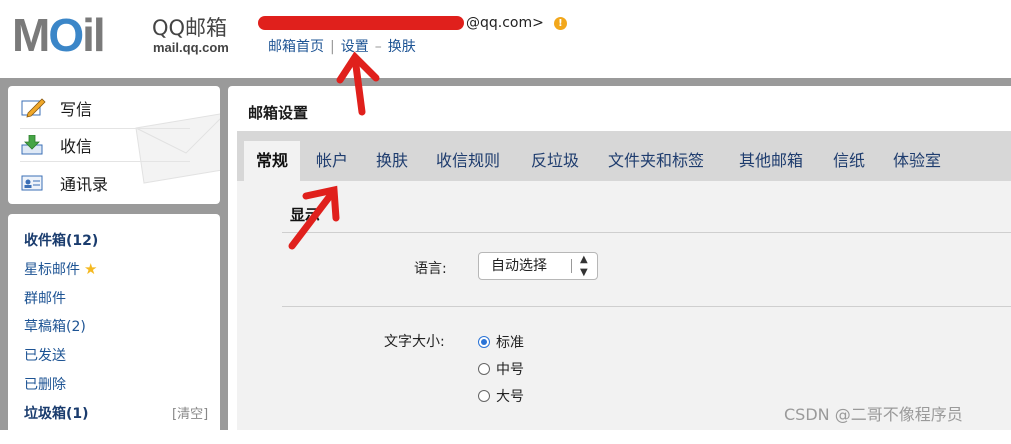 The image size is (1011, 444). What do you see at coordinates (656, 161) in the screenshot?
I see `tab-folders-labels: 文件夹和标签` at bounding box center [656, 161].